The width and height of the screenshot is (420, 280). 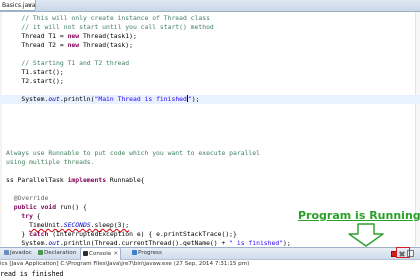 I want to click on code-token: Thread T2 =, so click(x=37, y=45).